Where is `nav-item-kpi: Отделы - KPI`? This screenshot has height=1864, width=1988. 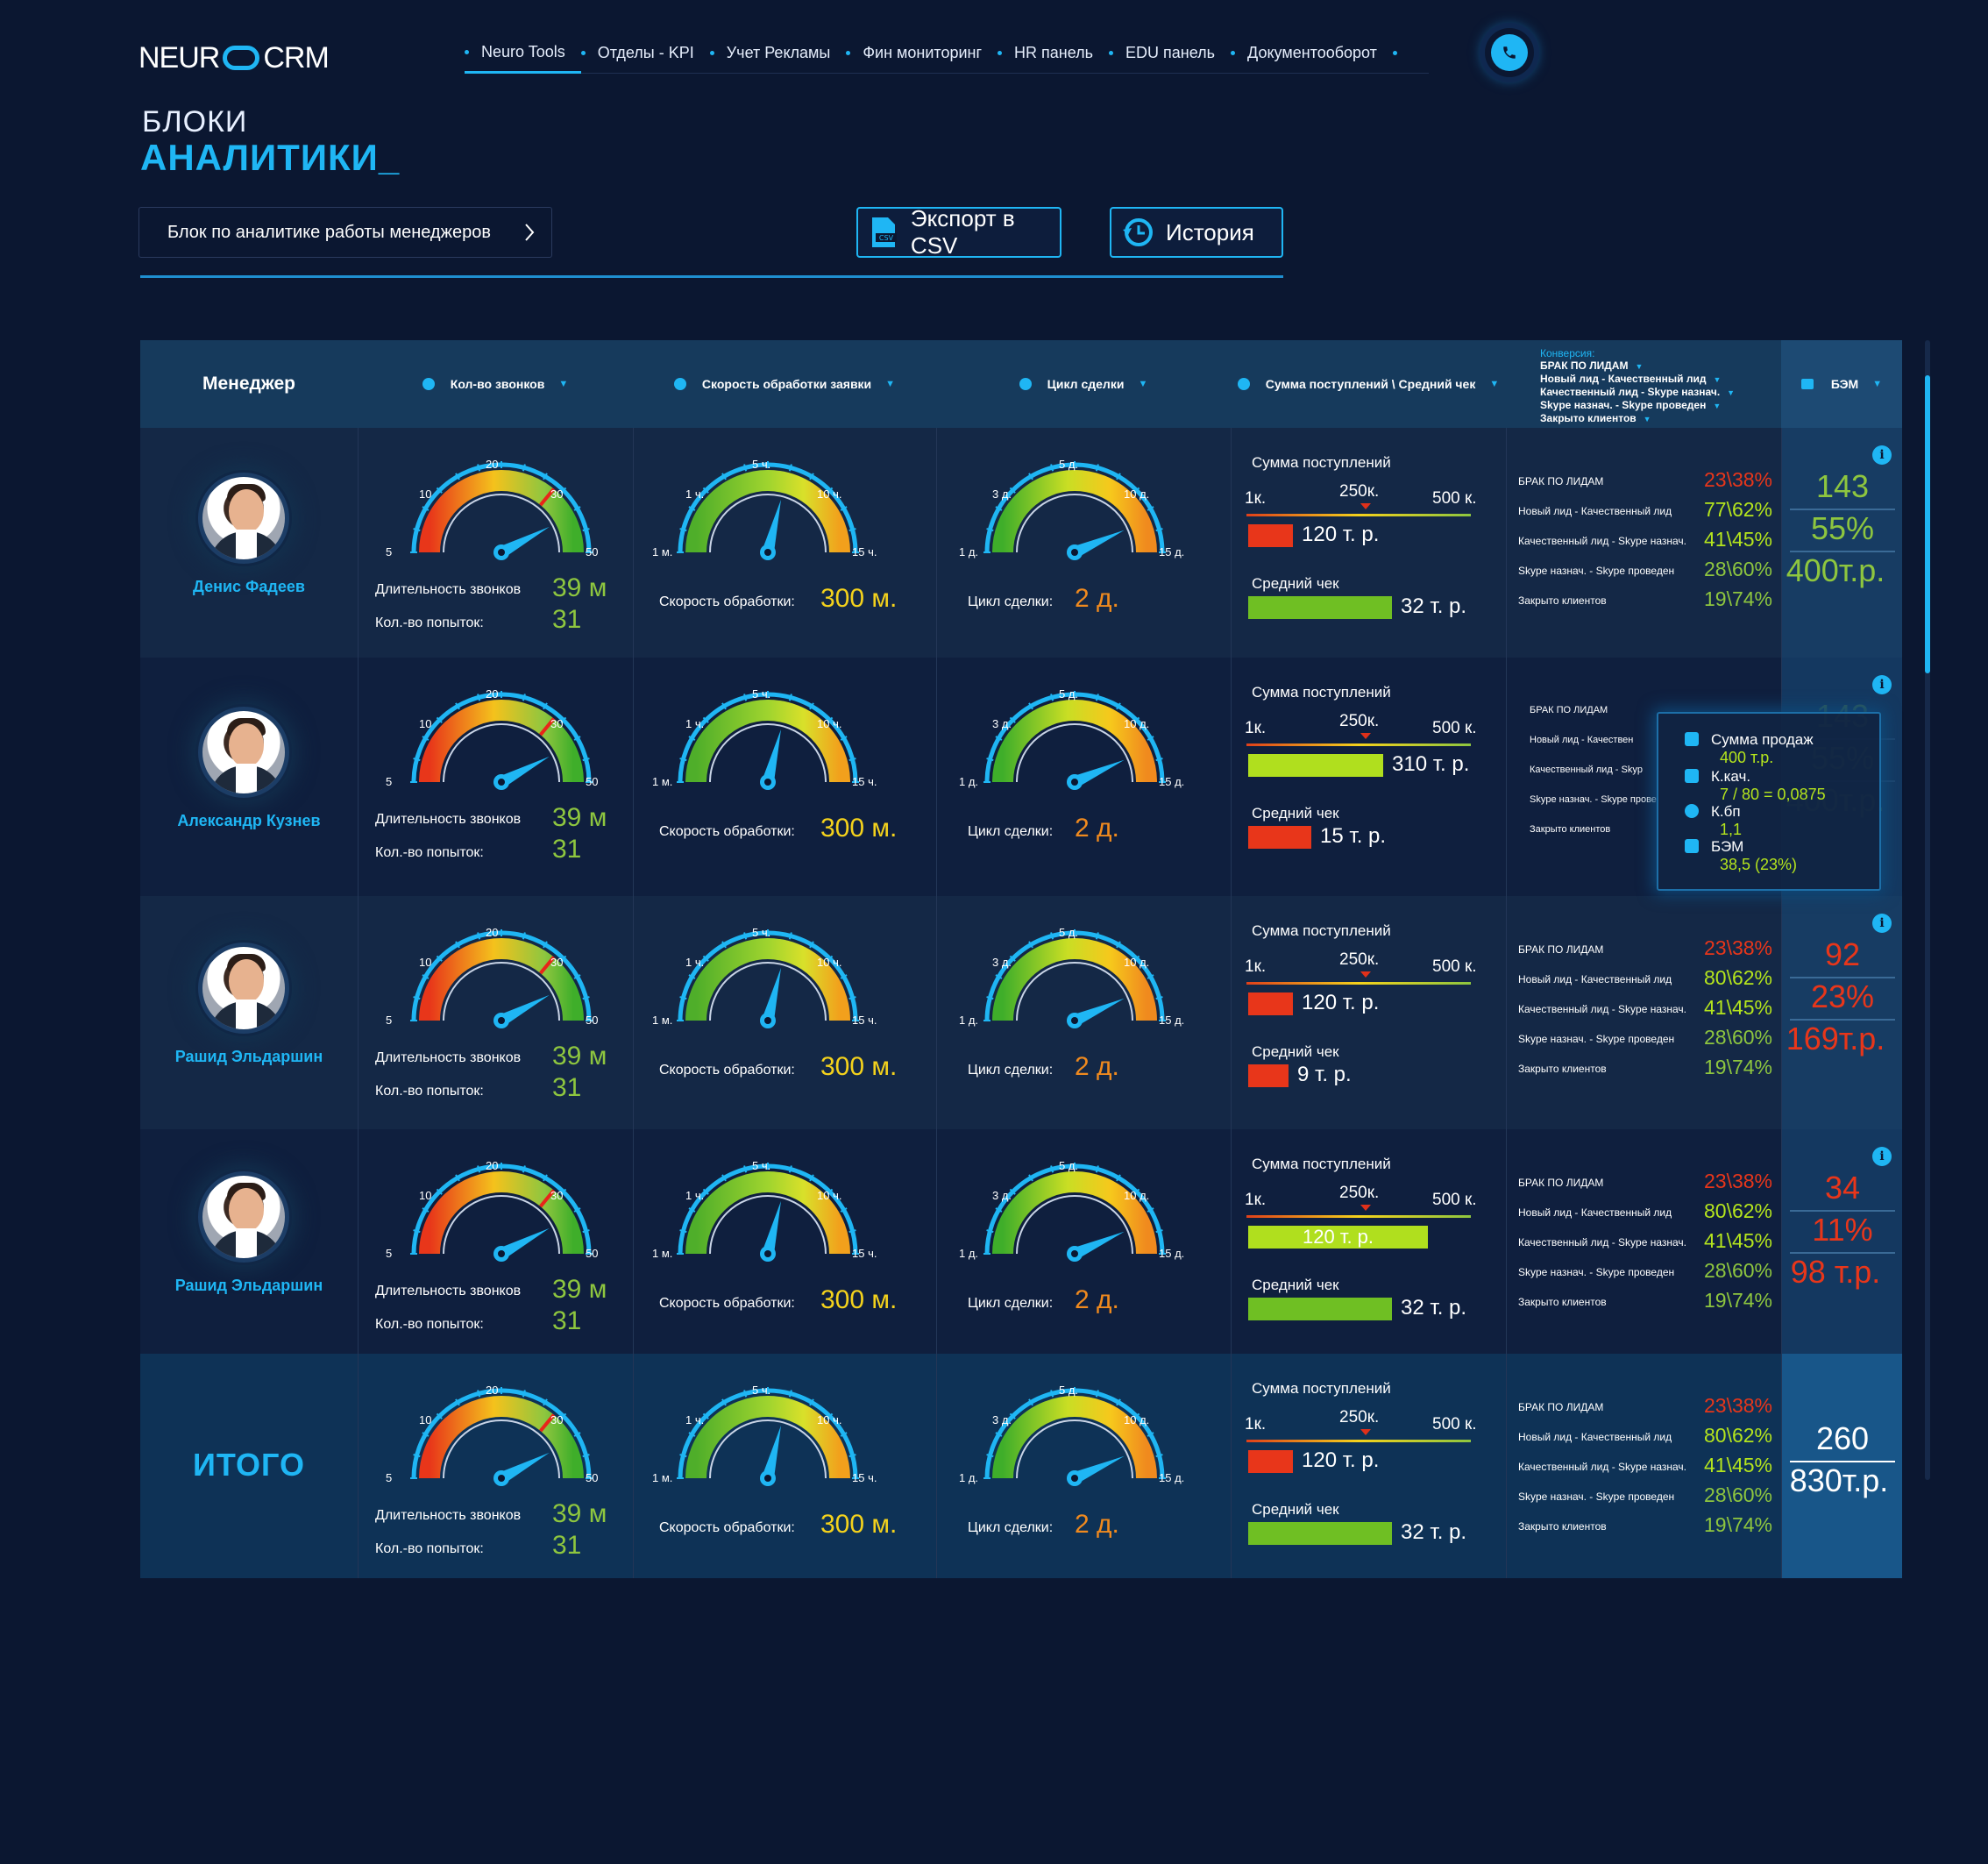 nav-item-kpi: Отделы - KPI is located at coordinates (645, 53).